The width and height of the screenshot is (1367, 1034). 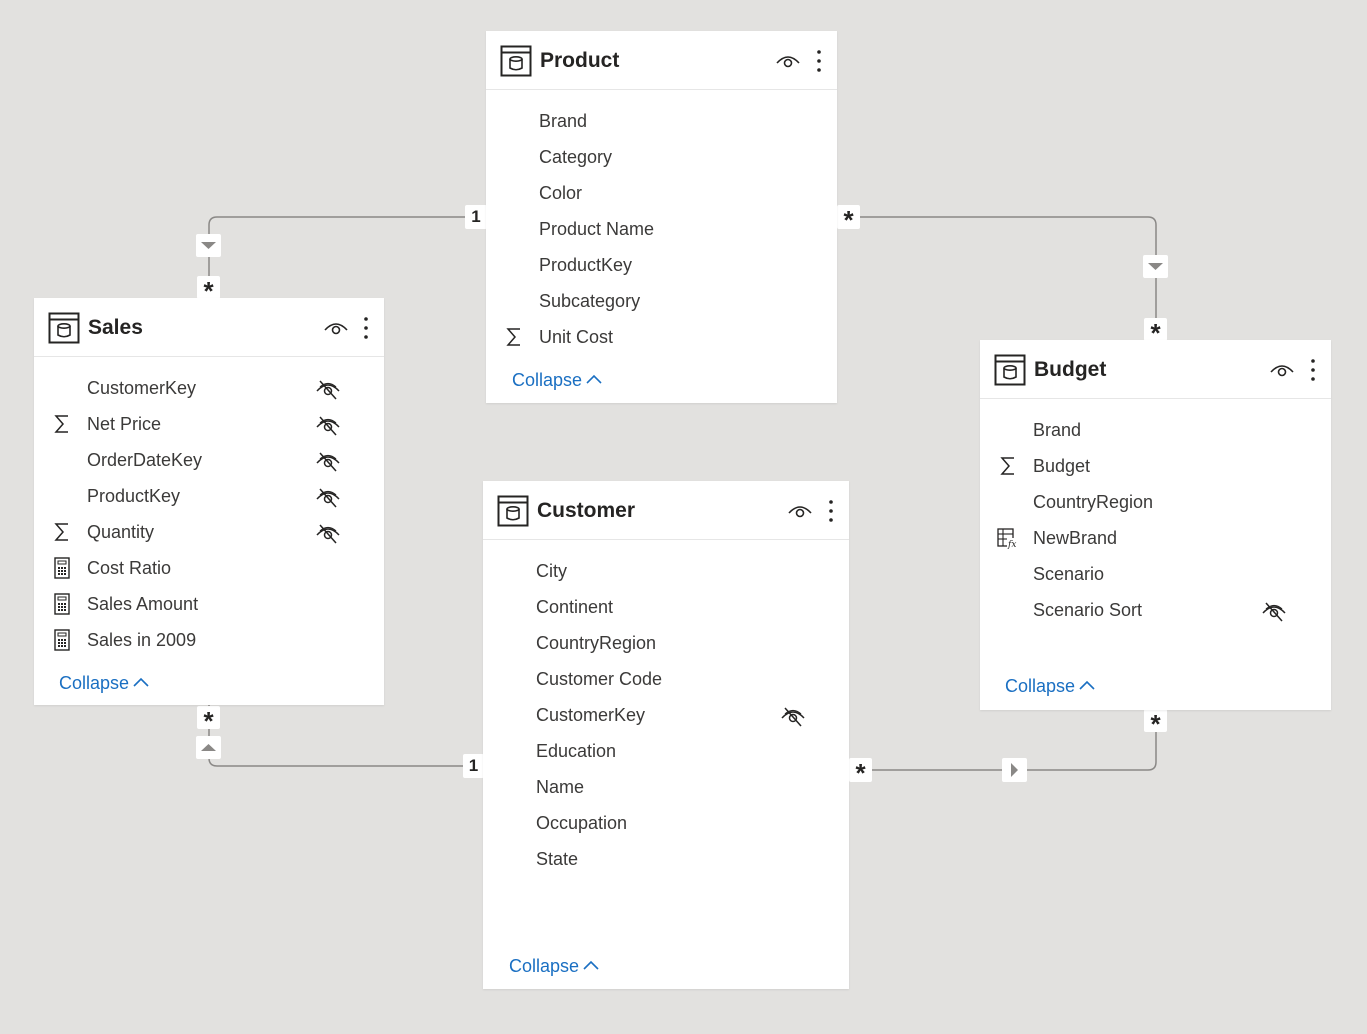 I want to click on field-label: Scenario, so click(x=1069, y=574).